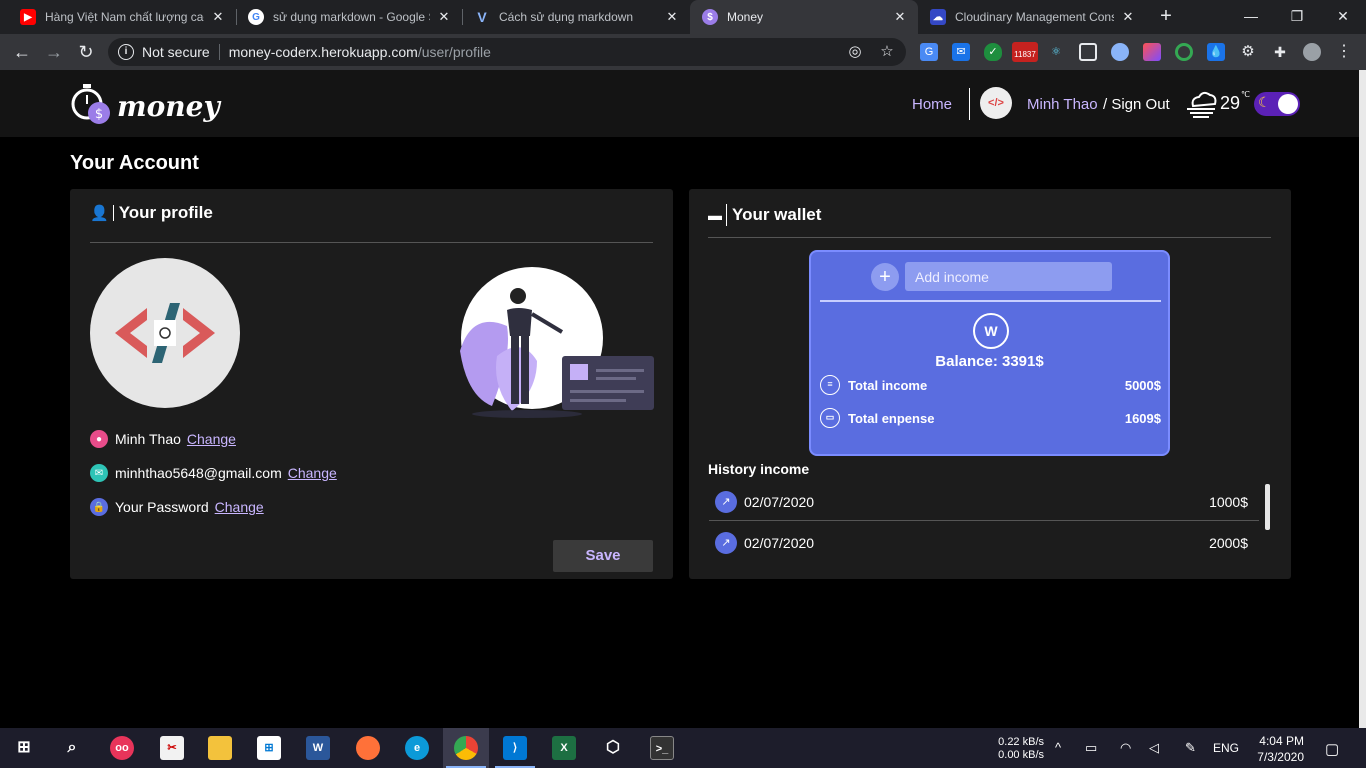 This screenshot has width=1366, height=768. What do you see at coordinates (172, 748) in the screenshot?
I see `snipping-icon: ✂` at bounding box center [172, 748].